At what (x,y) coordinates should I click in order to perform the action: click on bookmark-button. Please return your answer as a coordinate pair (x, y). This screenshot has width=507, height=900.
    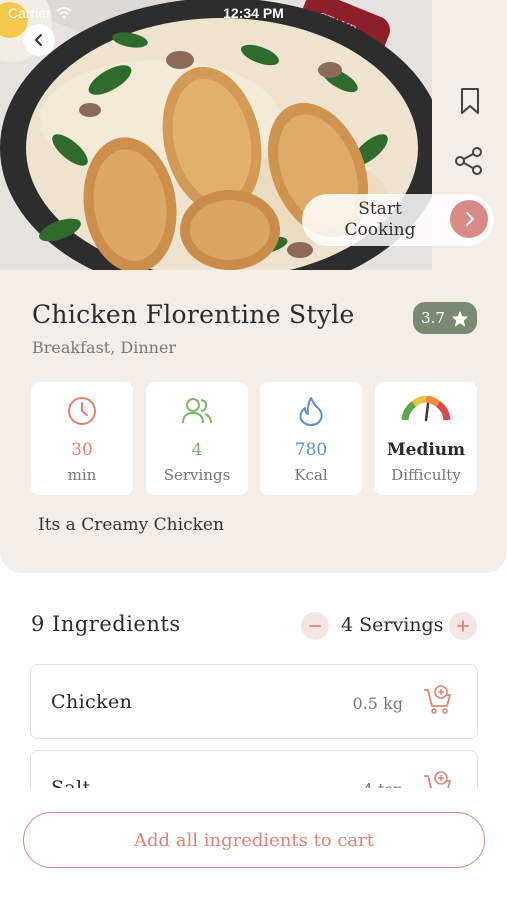
    Looking at the image, I should click on (470, 101).